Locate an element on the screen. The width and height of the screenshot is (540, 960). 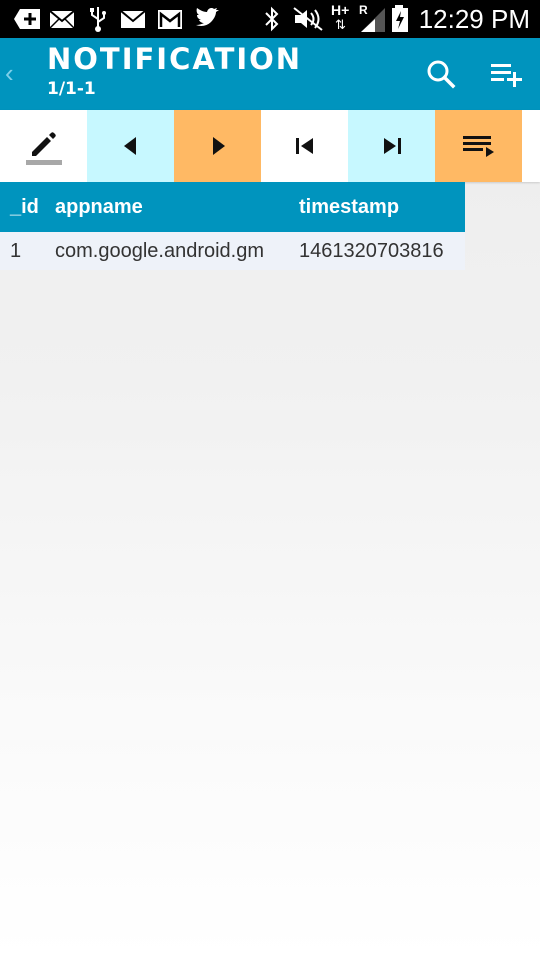
usb-icon is located at coordinates (98, 19).